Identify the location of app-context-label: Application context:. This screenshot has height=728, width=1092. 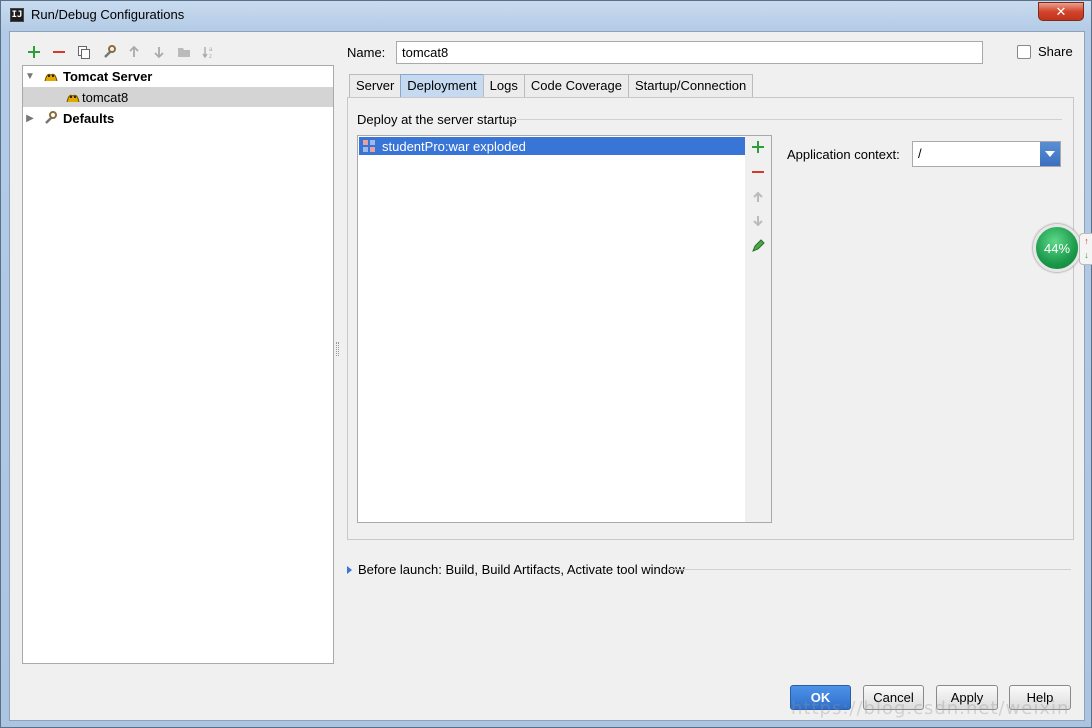
(843, 154).